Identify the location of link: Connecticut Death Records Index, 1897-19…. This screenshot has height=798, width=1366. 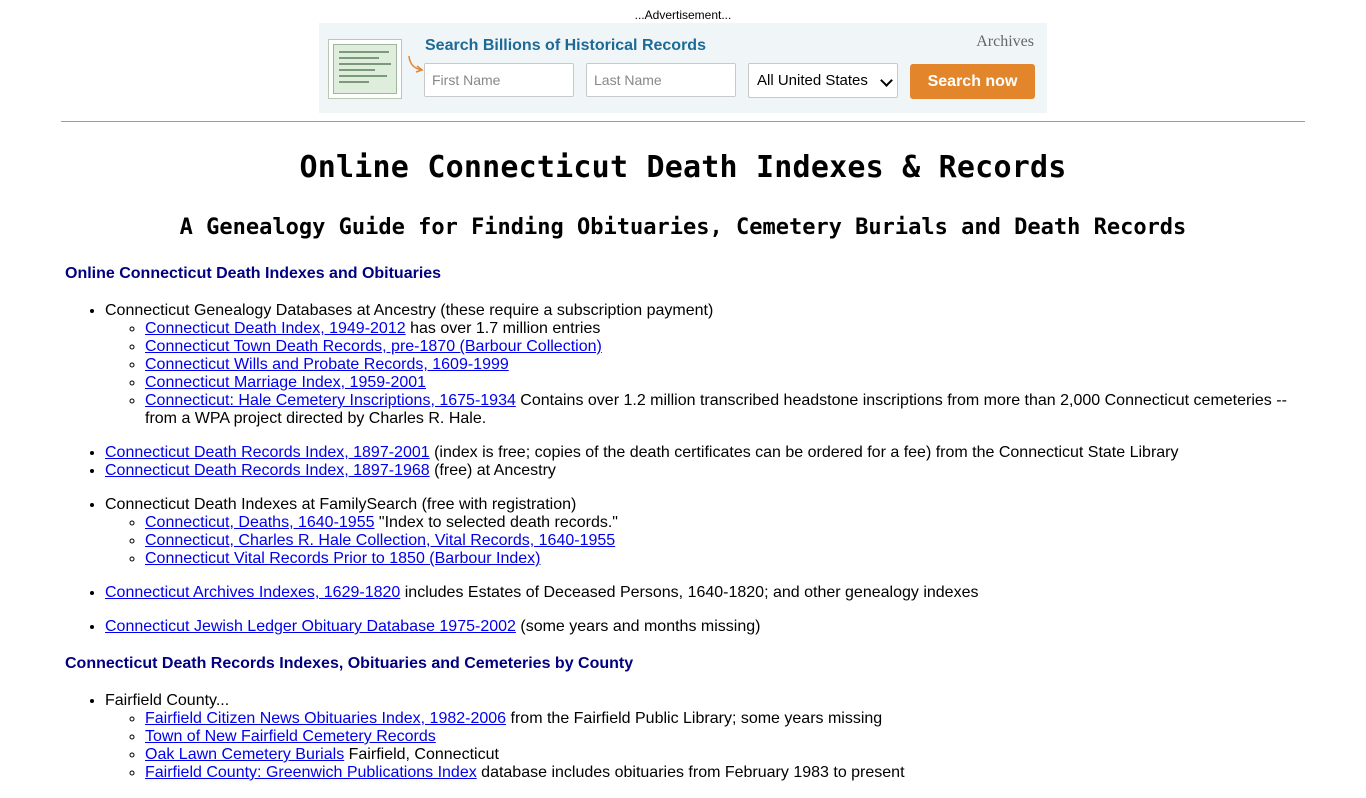
(267, 470).